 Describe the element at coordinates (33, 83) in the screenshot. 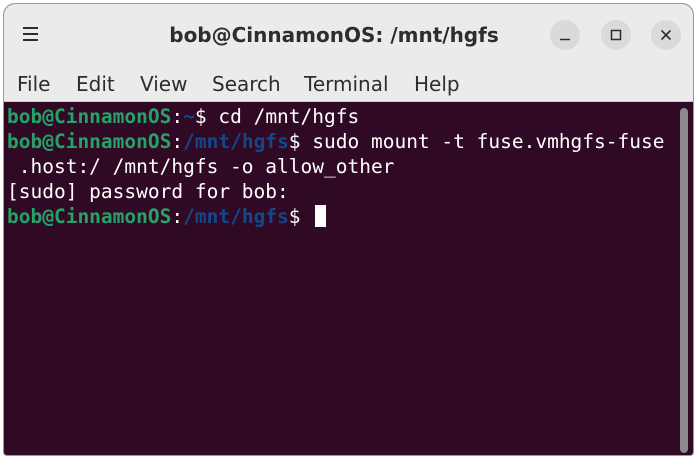

I see `menu-file: File` at that location.